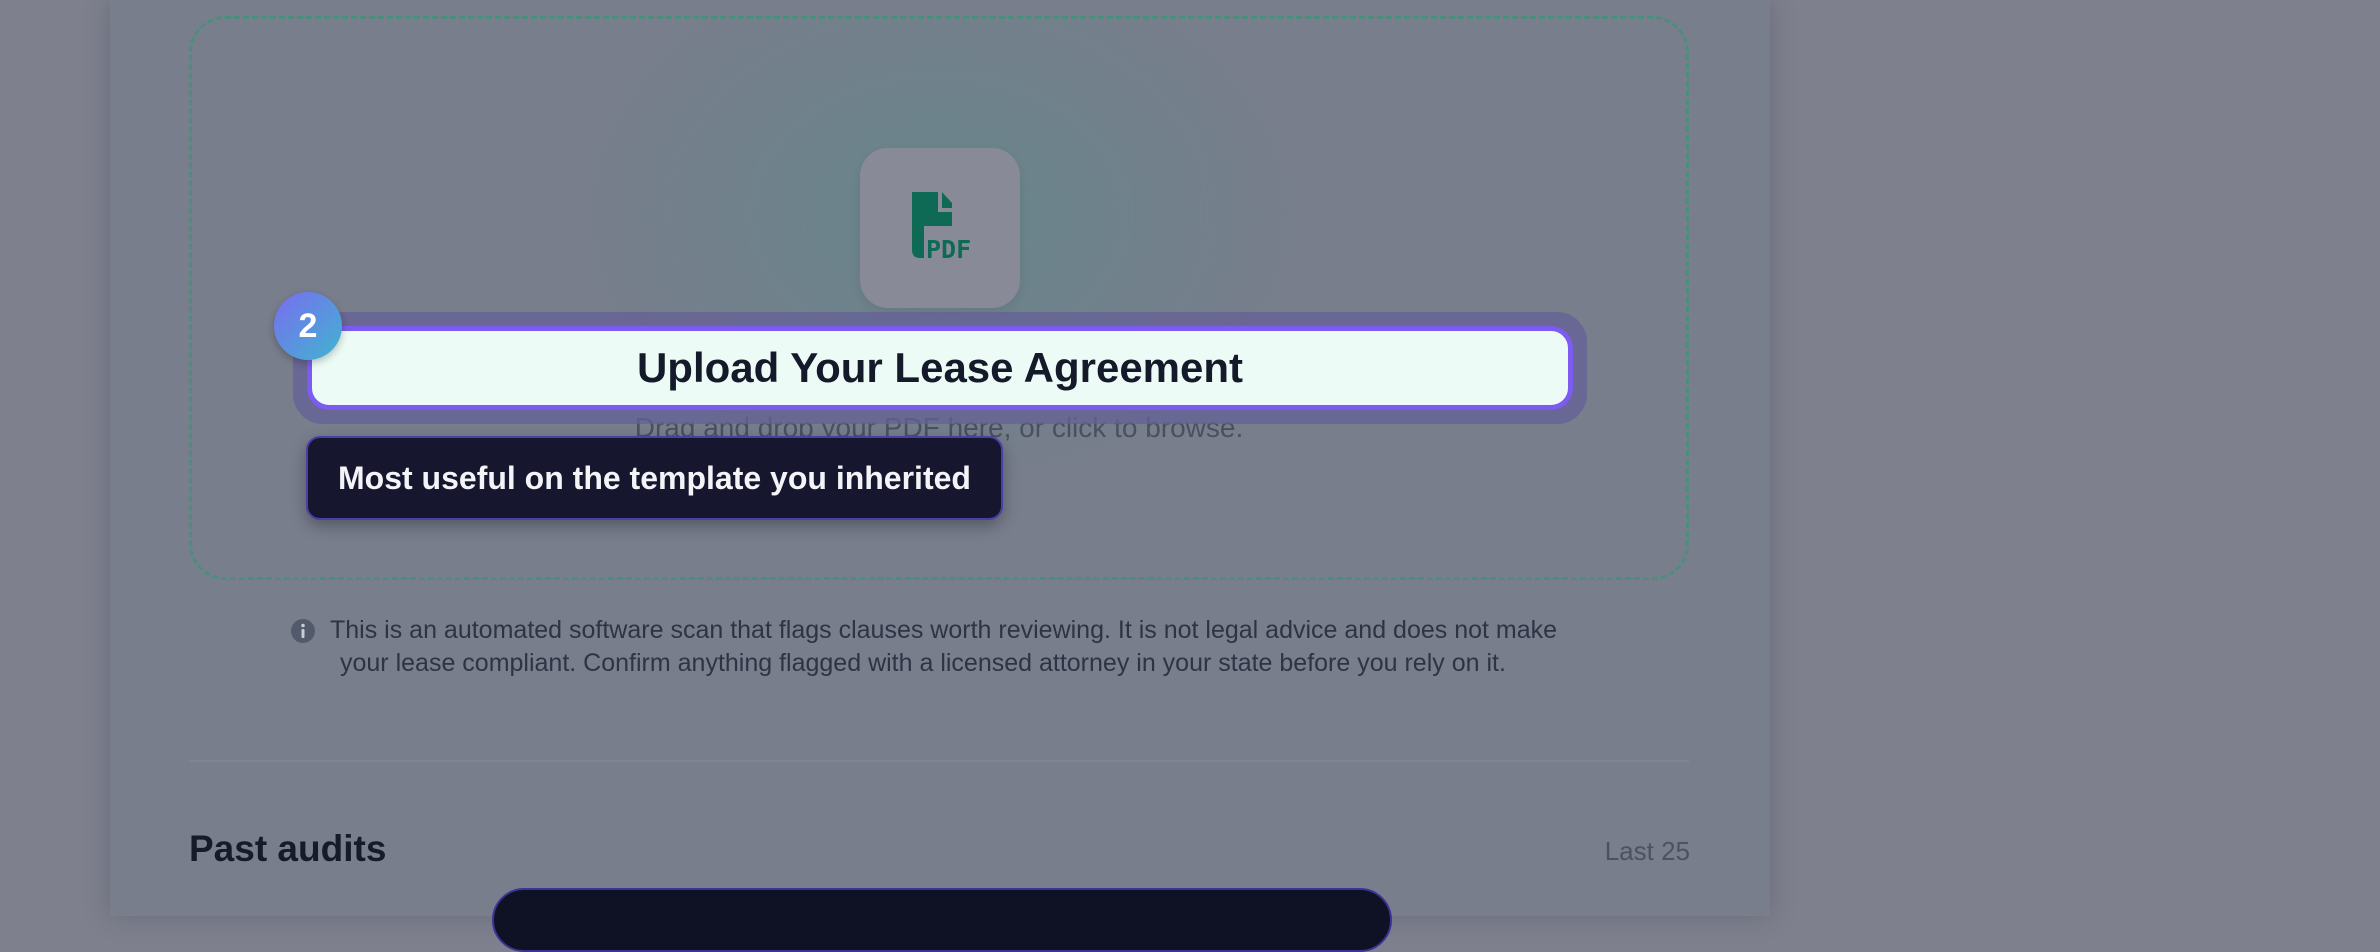 The width and height of the screenshot is (2380, 952). I want to click on past-audits-count: Last 25, so click(1647, 851).